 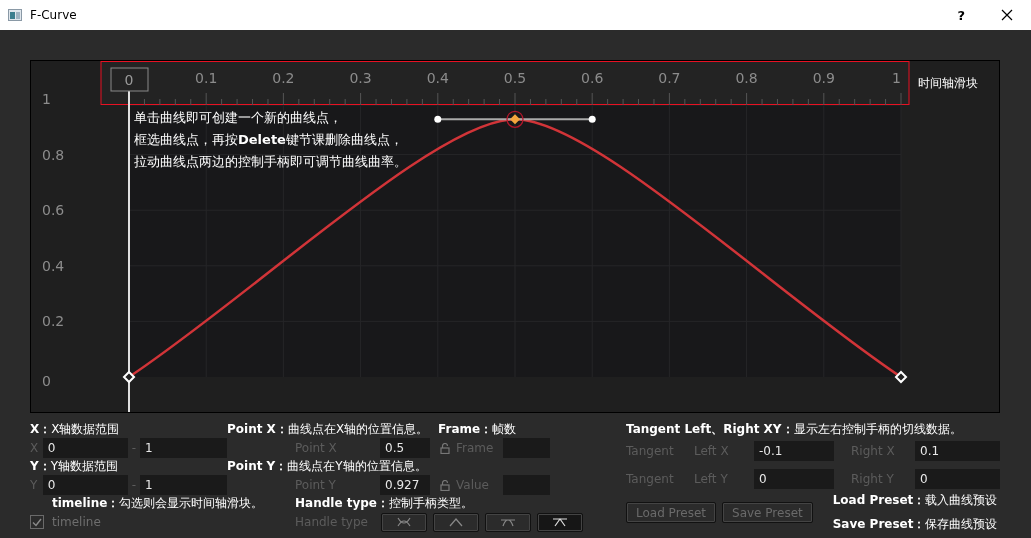 What do you see at coordinates (948, 83) in the screenshot?
I see `timeline-label: 时间轴滑块` at bounding box center [948, 83].